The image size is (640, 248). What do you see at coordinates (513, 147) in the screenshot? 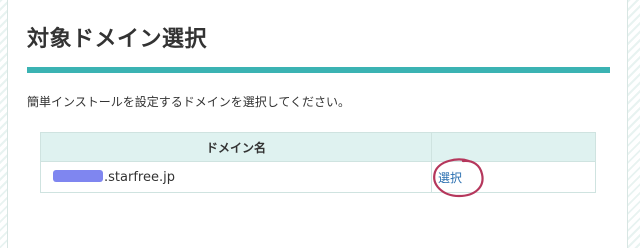
I see `column-header-action` at bounding box center [513, 147].